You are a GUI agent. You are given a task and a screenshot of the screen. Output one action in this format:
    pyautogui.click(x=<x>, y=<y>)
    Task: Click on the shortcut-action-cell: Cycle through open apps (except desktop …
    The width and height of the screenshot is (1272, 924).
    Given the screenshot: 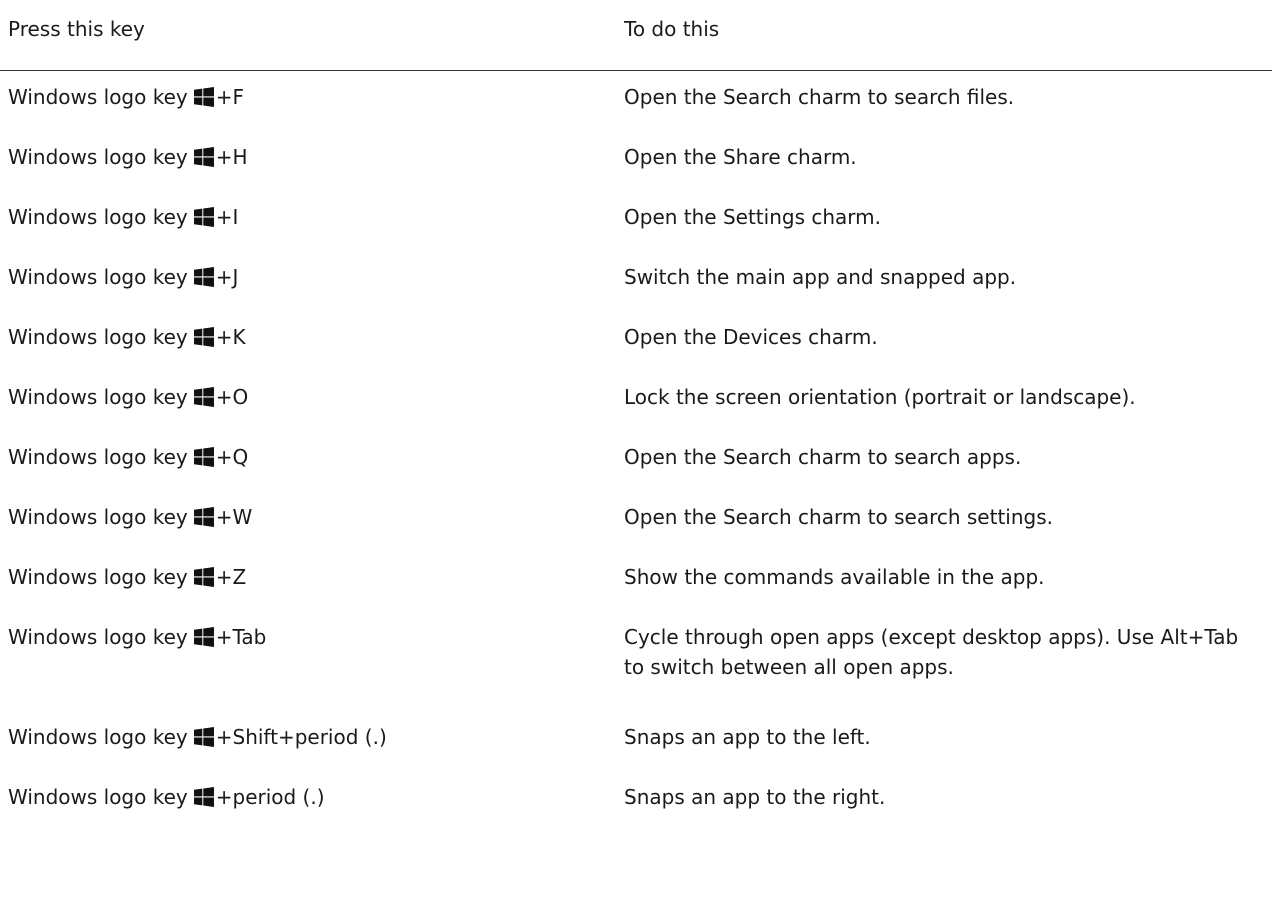 What is the action you would take?
    pyautogui.click(x=931, y=652)
    